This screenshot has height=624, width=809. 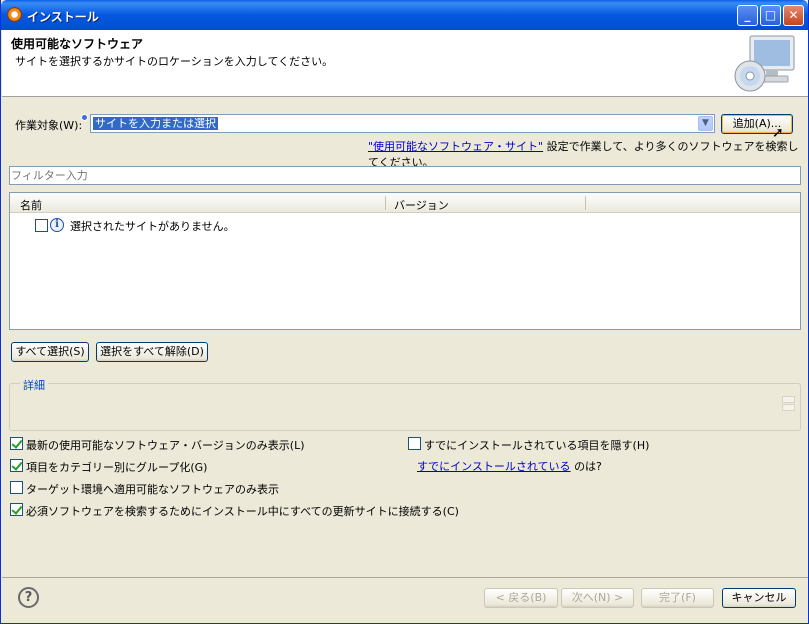 What do you see at coordinates (31, 205) in the screenshot?
I see `column-name: 名前` at bounding box center [31, 205].